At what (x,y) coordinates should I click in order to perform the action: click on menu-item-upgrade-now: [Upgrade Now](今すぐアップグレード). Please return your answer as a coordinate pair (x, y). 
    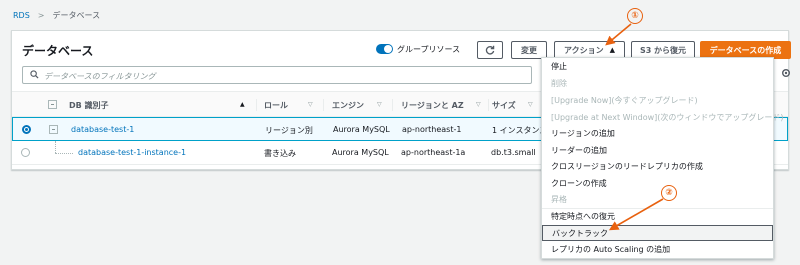
    Looking at the image, I should click on (624, 100).